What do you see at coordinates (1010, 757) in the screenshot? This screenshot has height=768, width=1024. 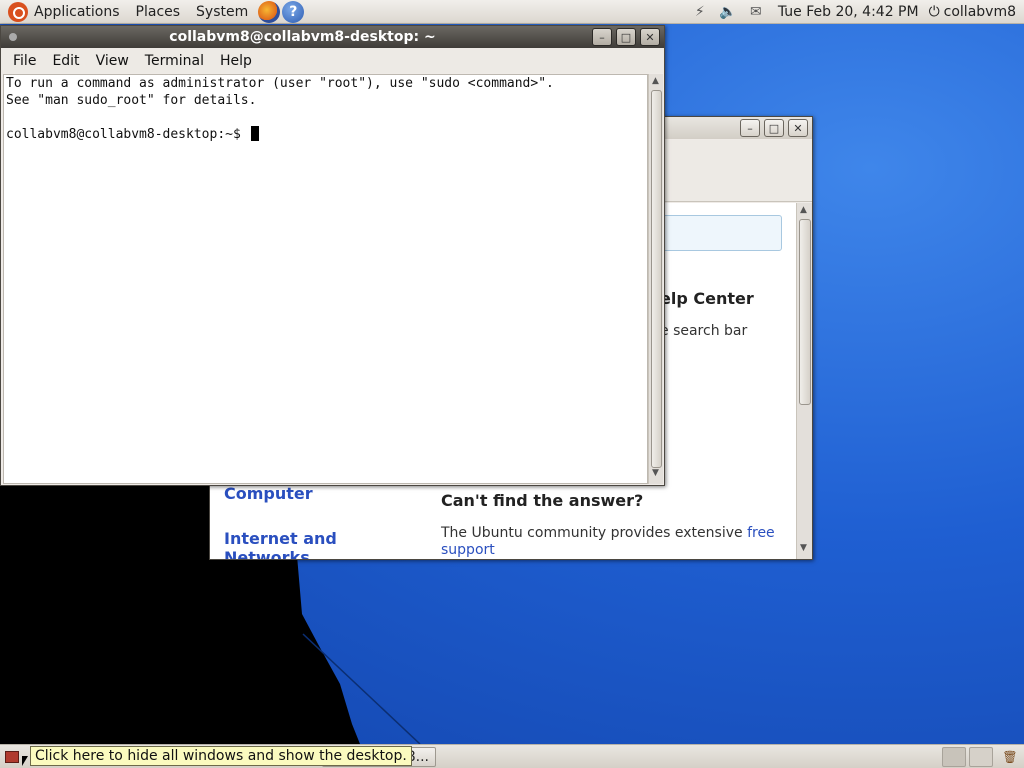 I see `trash-icon: 🗑` at bounding box center [1010, 757].